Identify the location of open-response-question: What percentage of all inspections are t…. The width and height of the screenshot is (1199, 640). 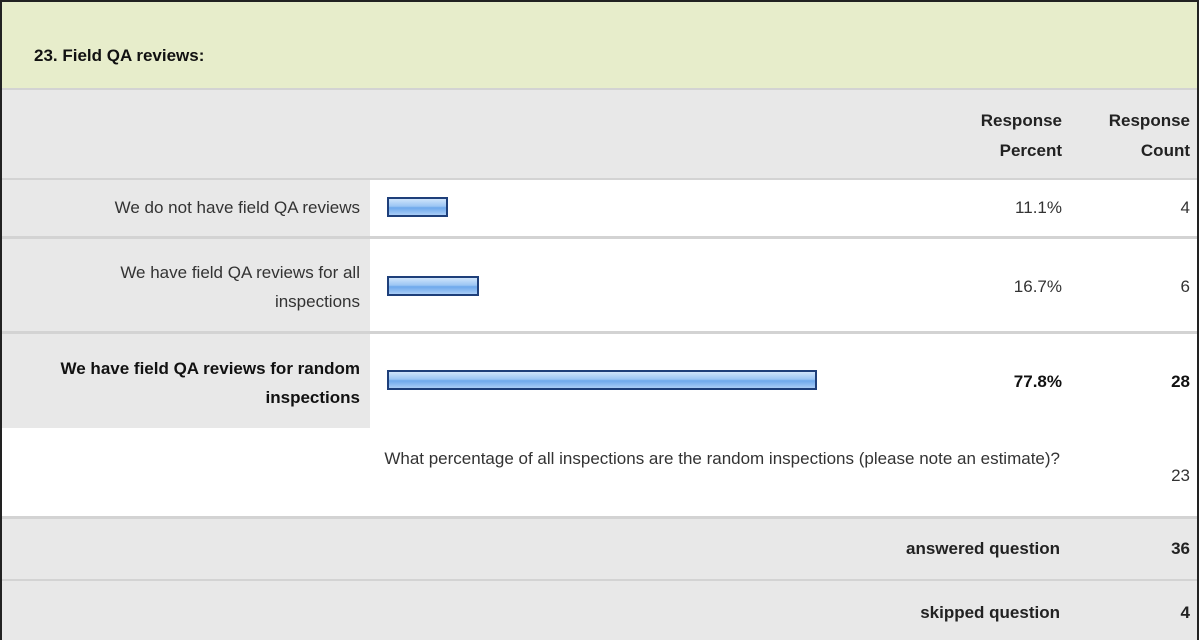
(722, 458).